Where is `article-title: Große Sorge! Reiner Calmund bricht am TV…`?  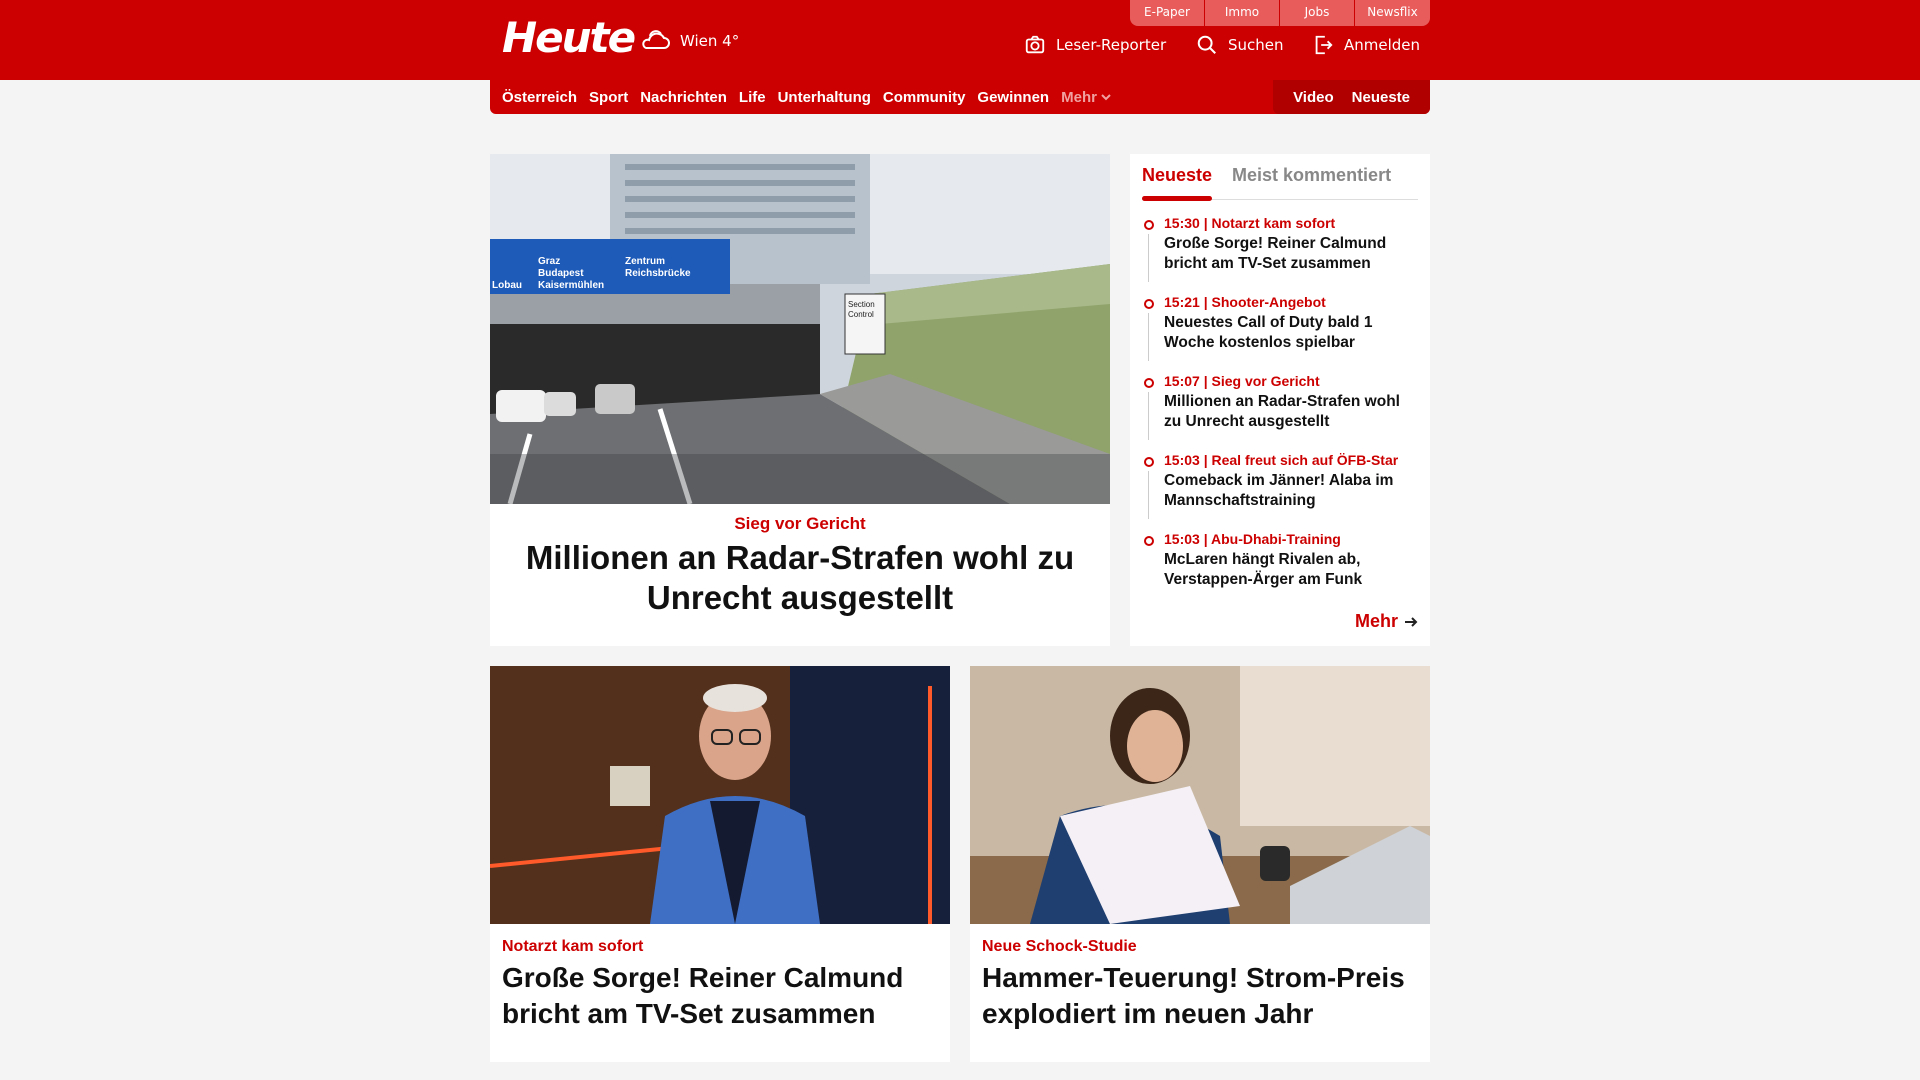 article-title: Große Sorge! Reiner Calmund bricht am TV… is located at coordinates (720, 996).